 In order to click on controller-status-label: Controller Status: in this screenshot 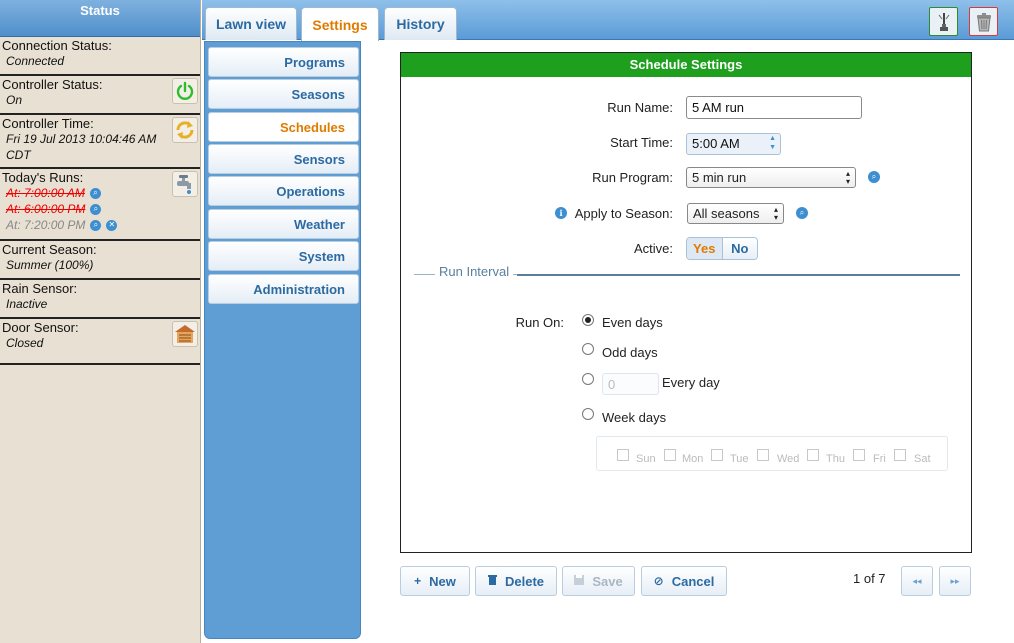, I will do `click(52, 84)`.